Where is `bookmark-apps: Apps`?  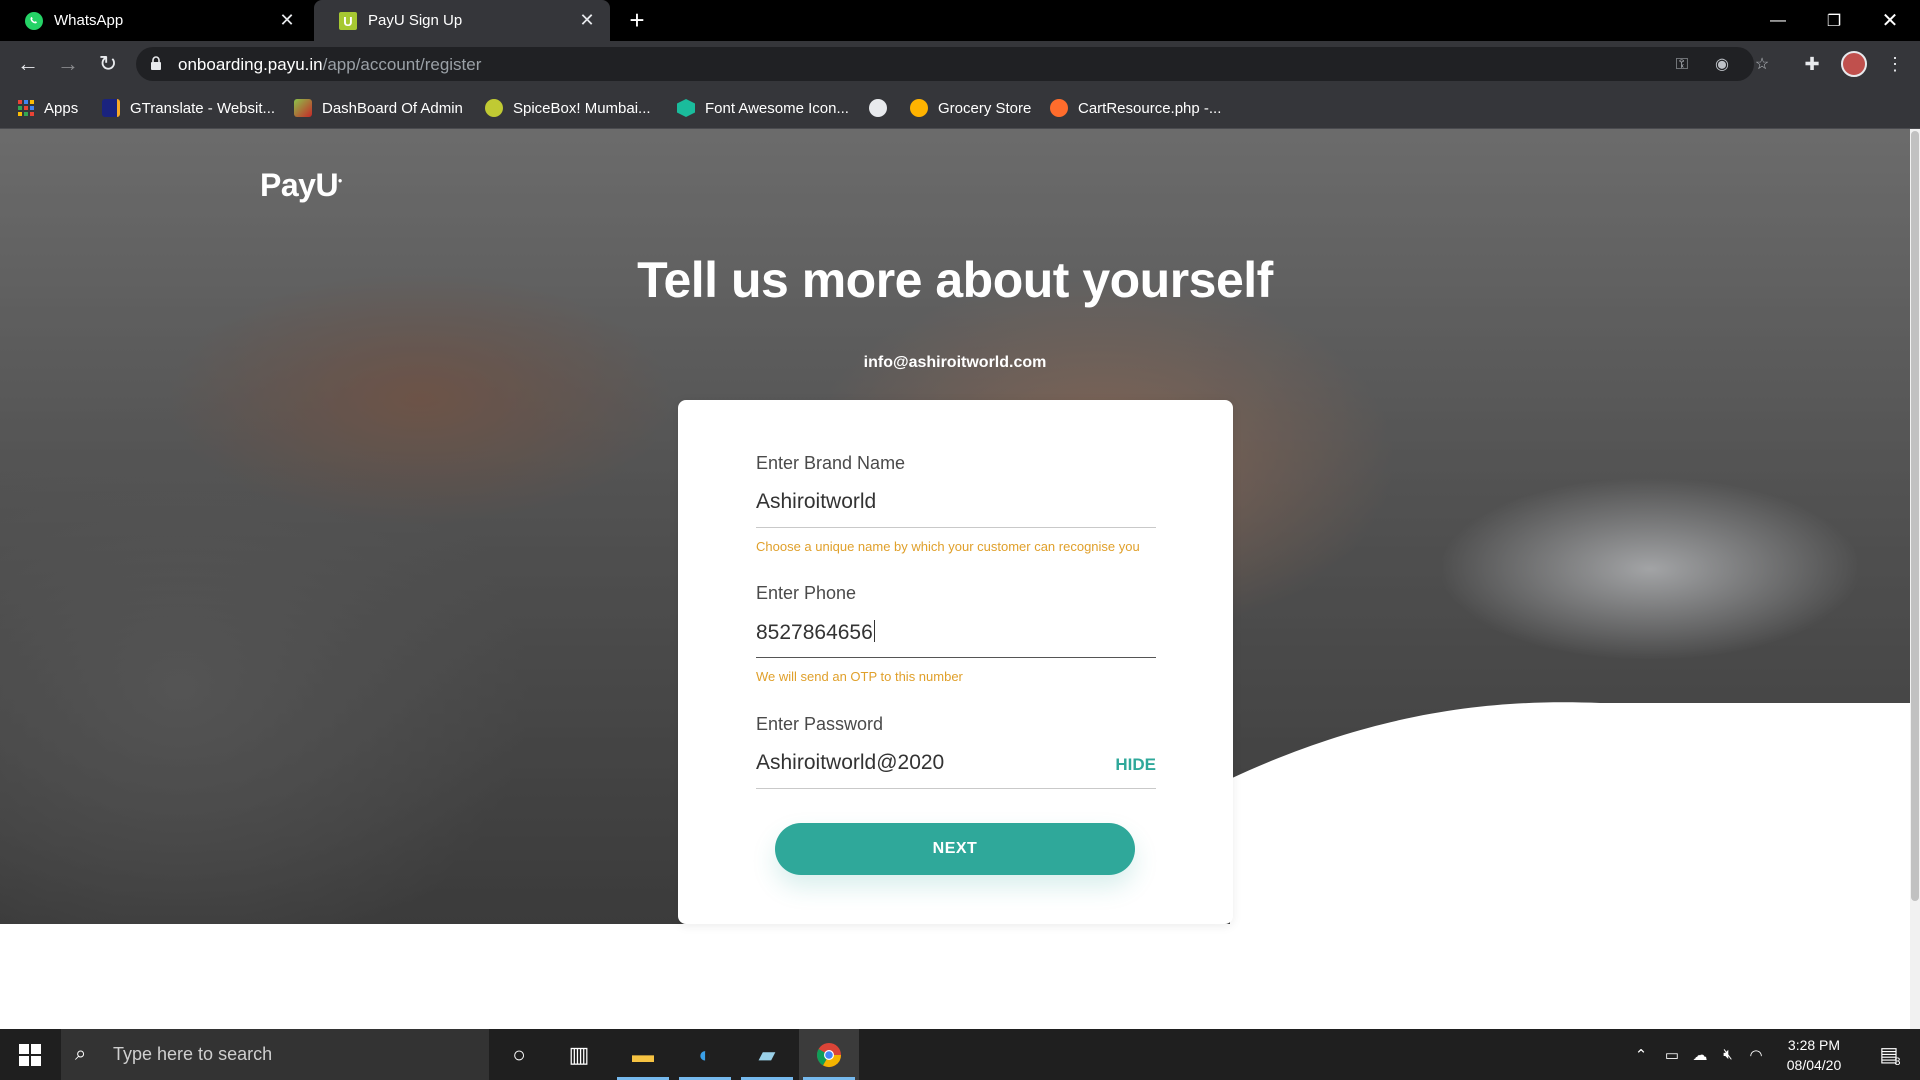
bookmark-apps: Apps is located at coordinates (48, 108).